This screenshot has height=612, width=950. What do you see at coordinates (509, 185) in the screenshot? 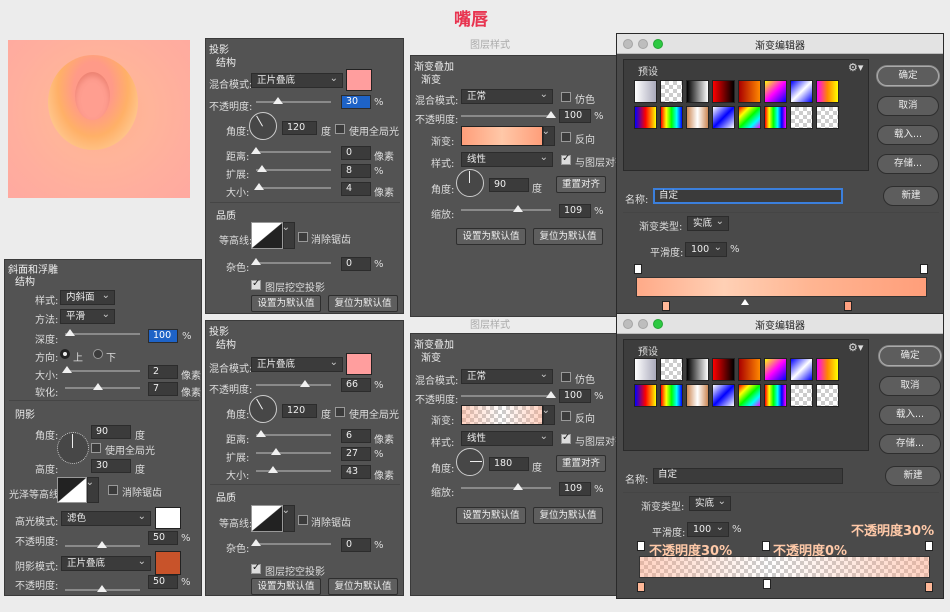
I see `angle-input: 90` at bounding box center [509, 185].